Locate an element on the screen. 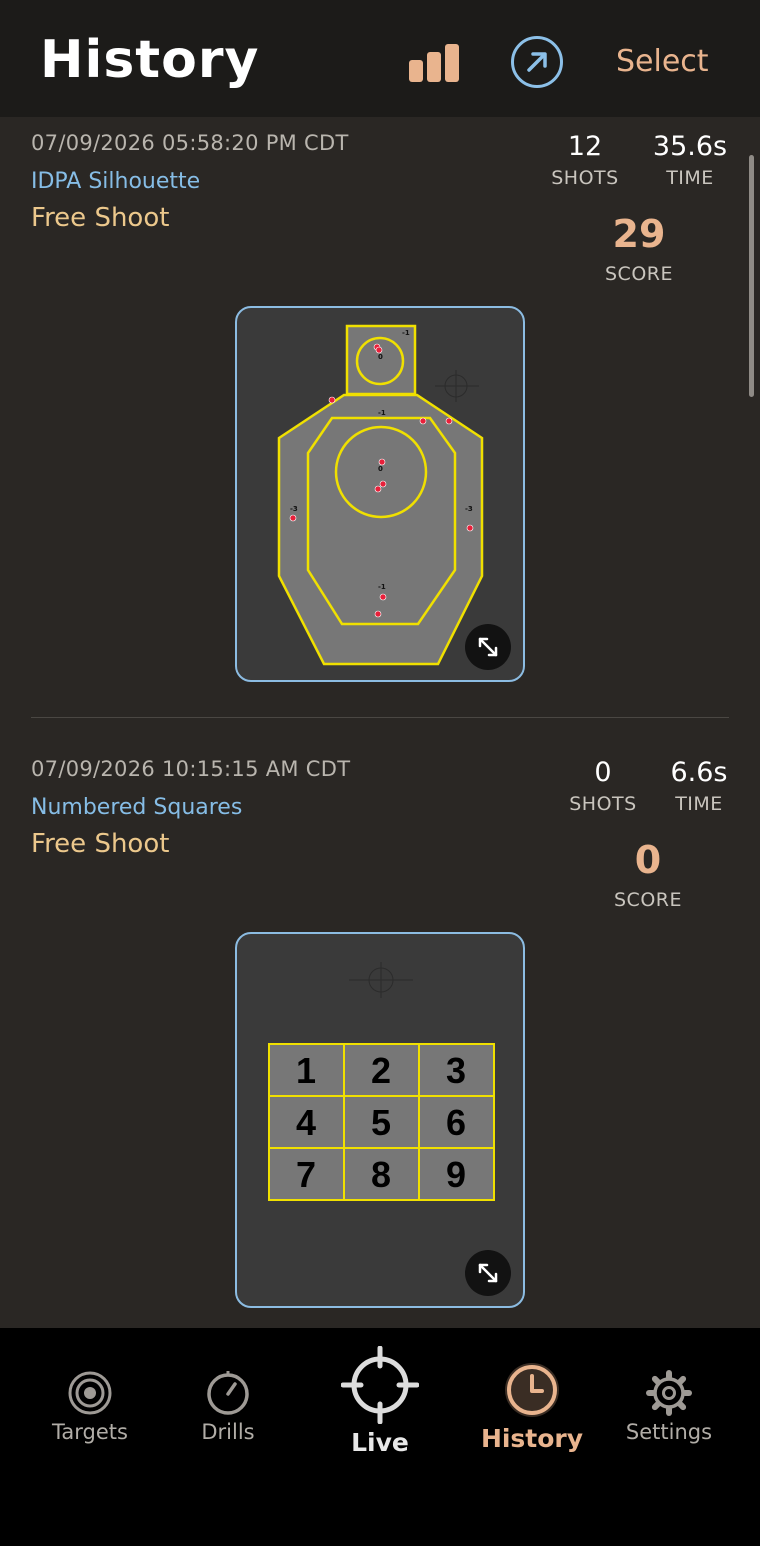 Image resolution: width=760 pixels, height=1546 pixels. tab-live: Live is located at coordinates (380, 1401).